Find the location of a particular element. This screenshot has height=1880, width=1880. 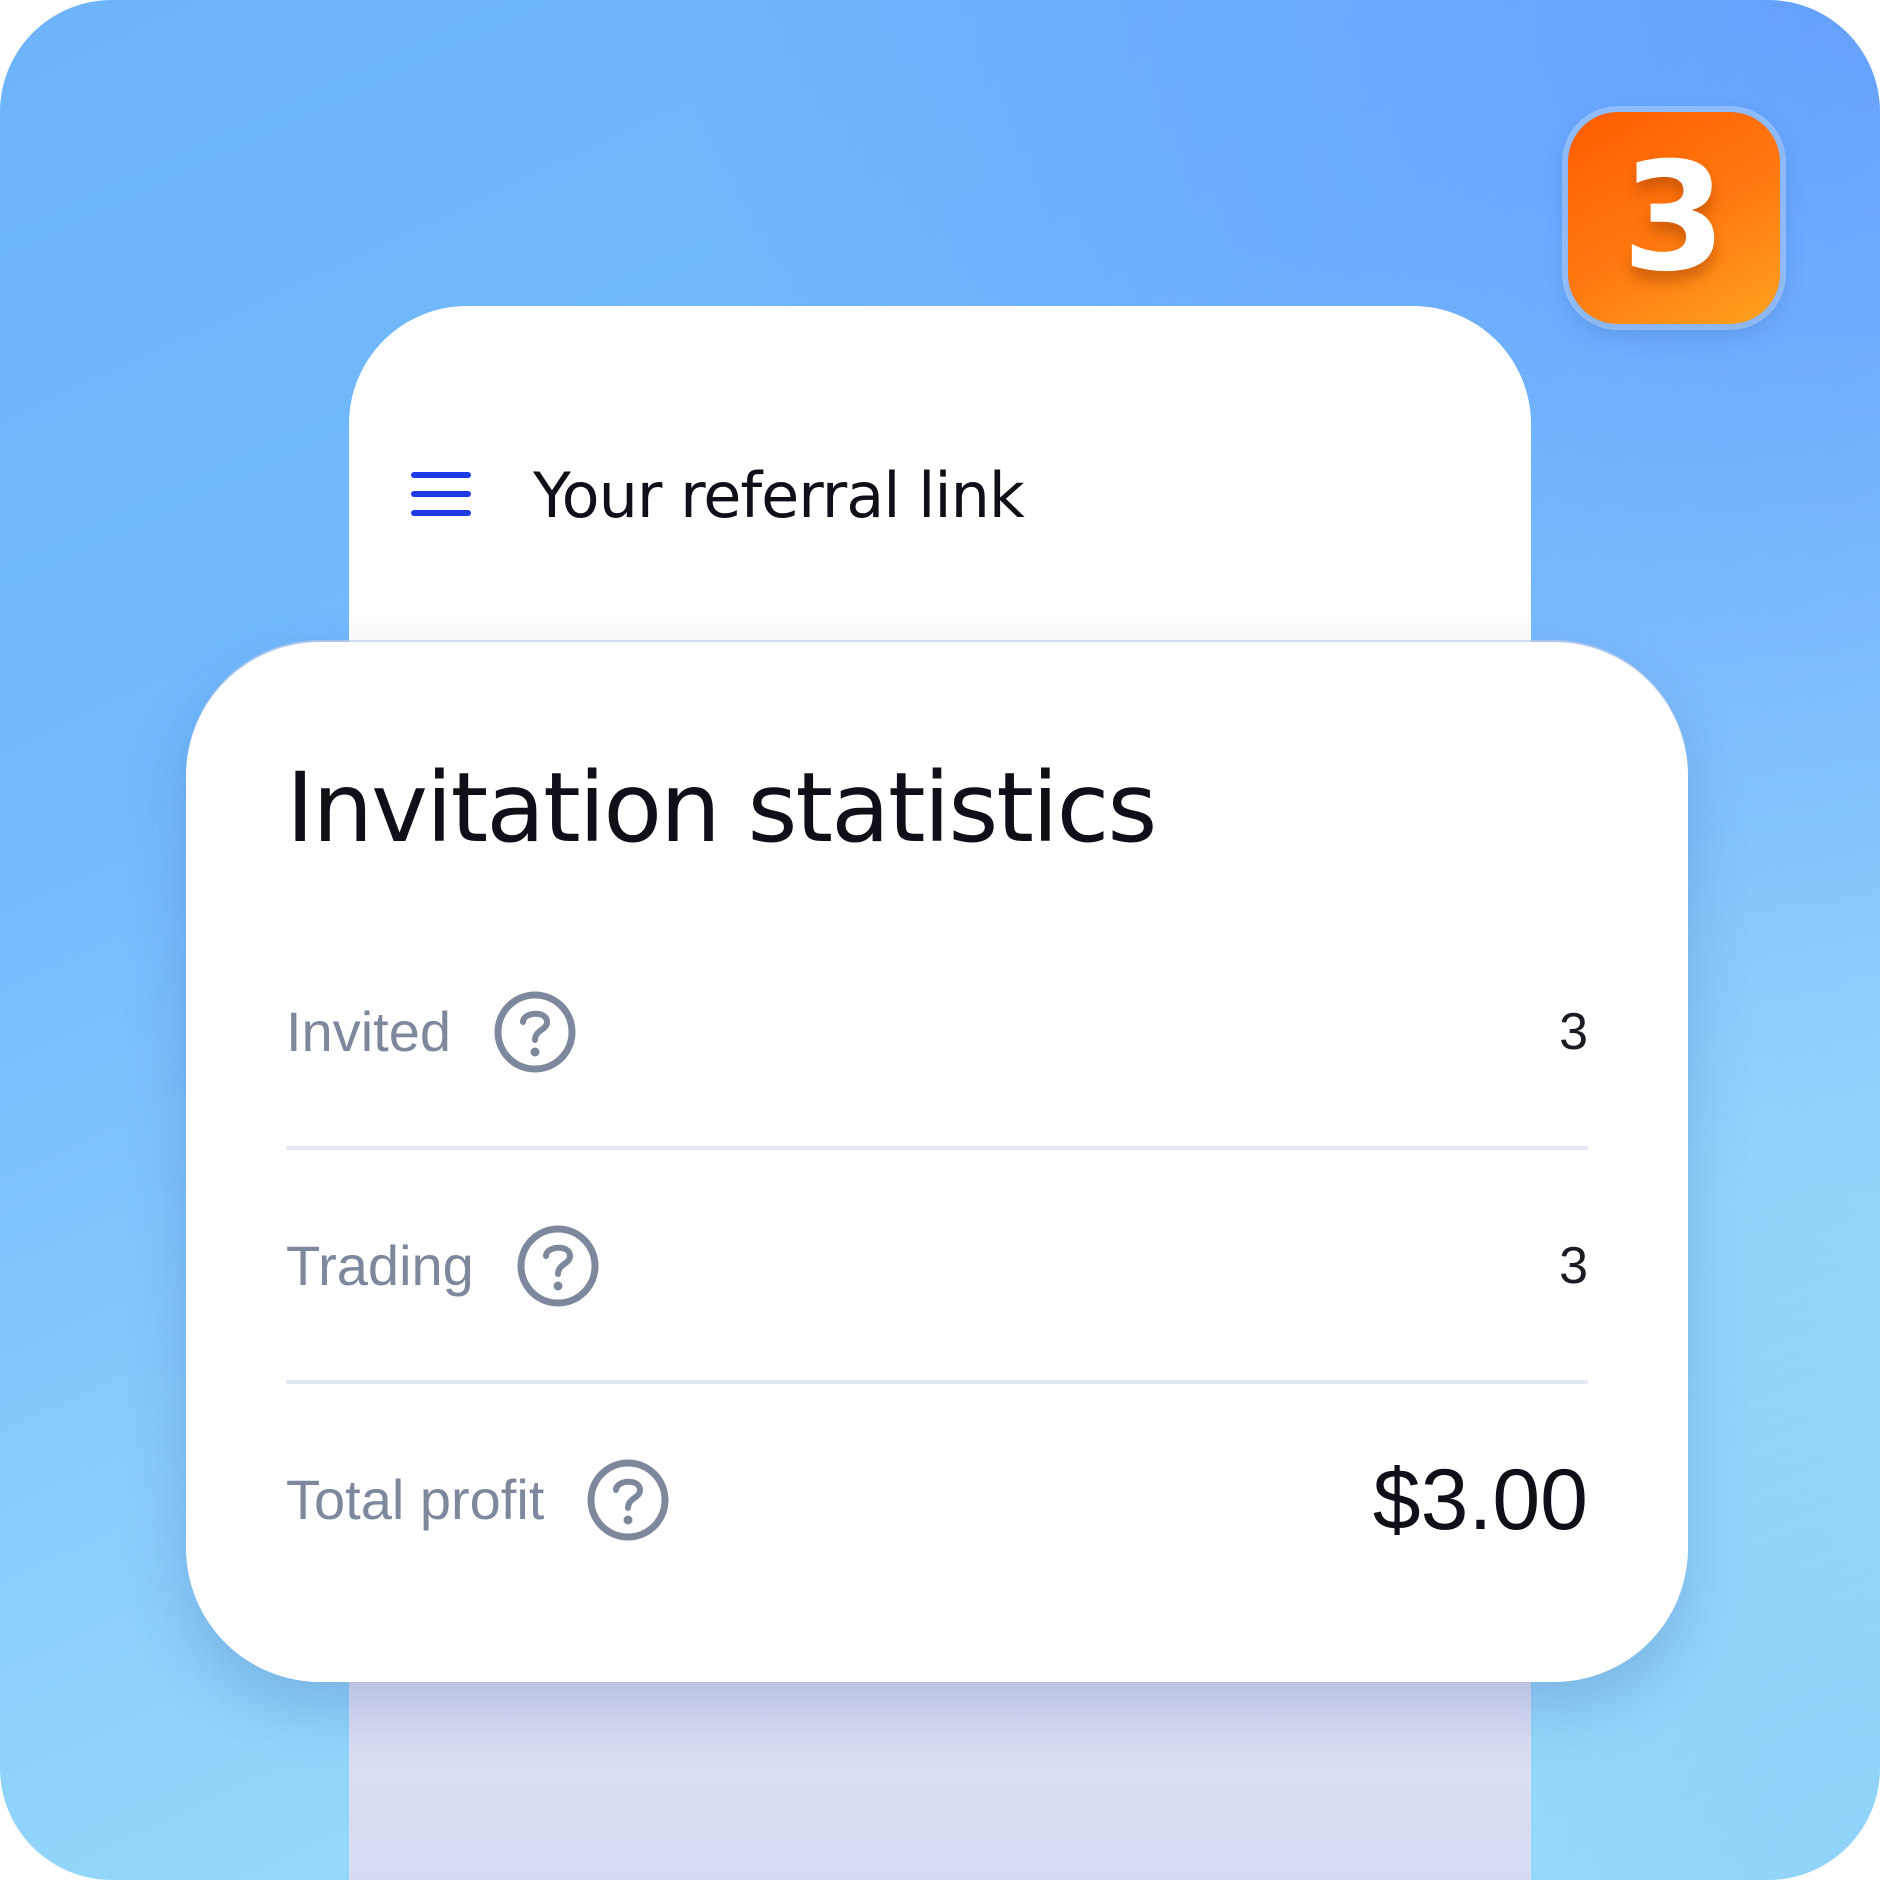

step-number: 3 is located at coordinates (1674, 218).